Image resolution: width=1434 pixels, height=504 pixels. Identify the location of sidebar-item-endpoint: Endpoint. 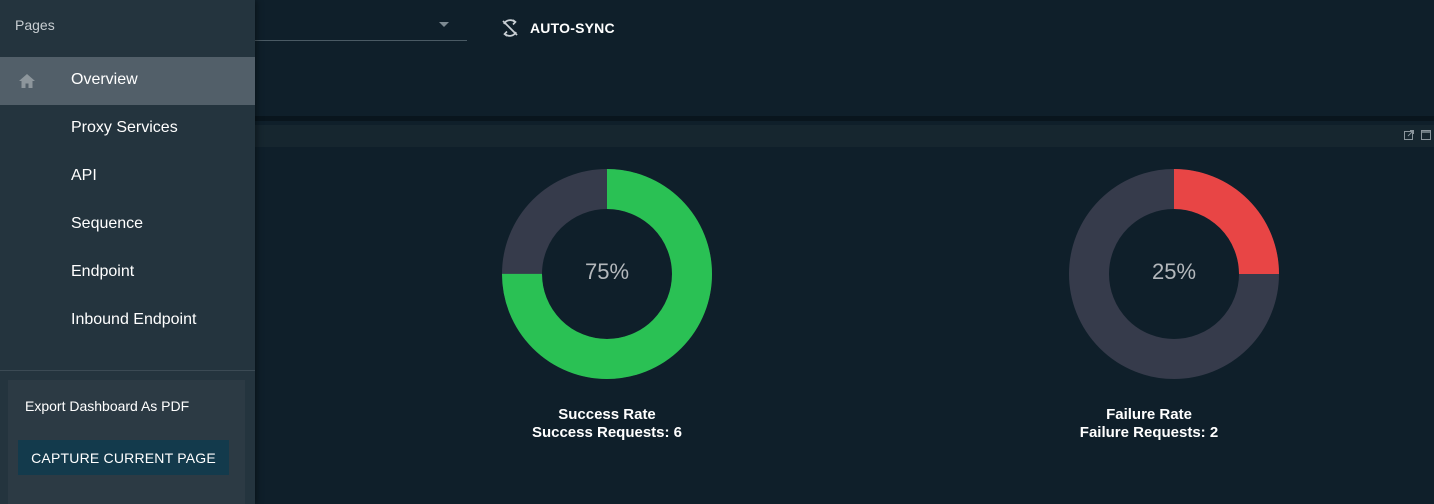
(127, 273).